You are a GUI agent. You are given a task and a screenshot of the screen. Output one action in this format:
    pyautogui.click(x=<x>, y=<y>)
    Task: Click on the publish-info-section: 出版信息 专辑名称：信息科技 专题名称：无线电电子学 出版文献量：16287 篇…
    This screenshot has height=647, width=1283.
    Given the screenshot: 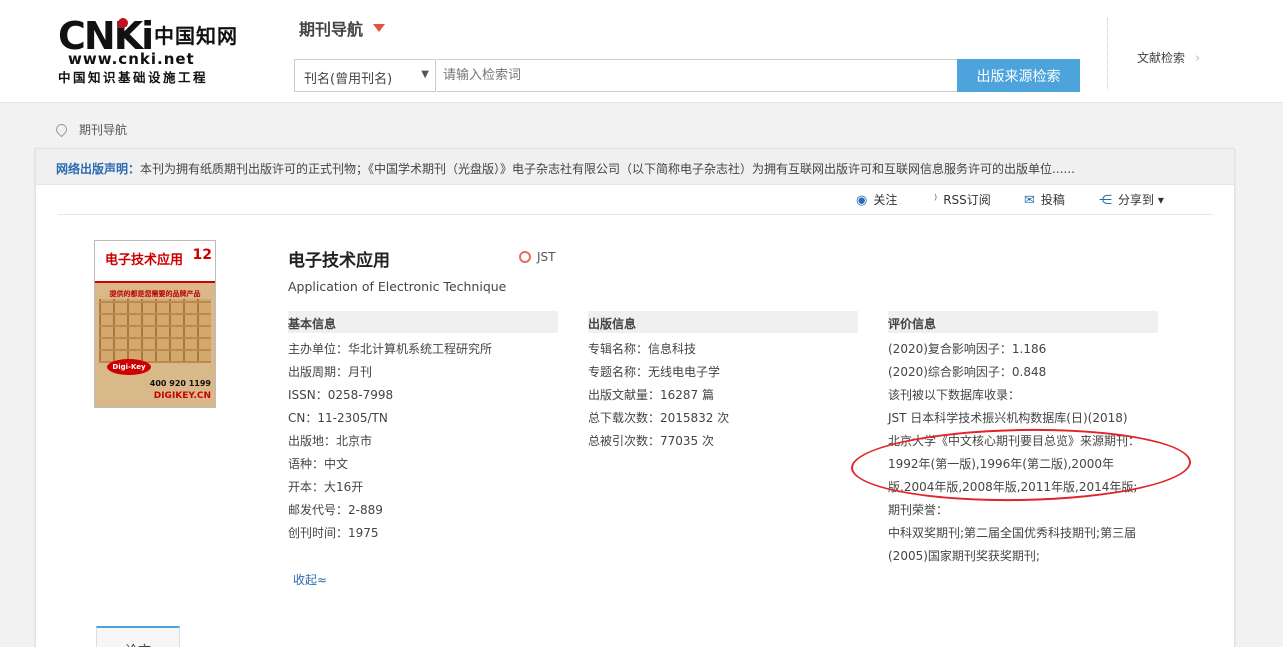 What is the action you would take?
    pyautogui.click(x=723, y=382)
    